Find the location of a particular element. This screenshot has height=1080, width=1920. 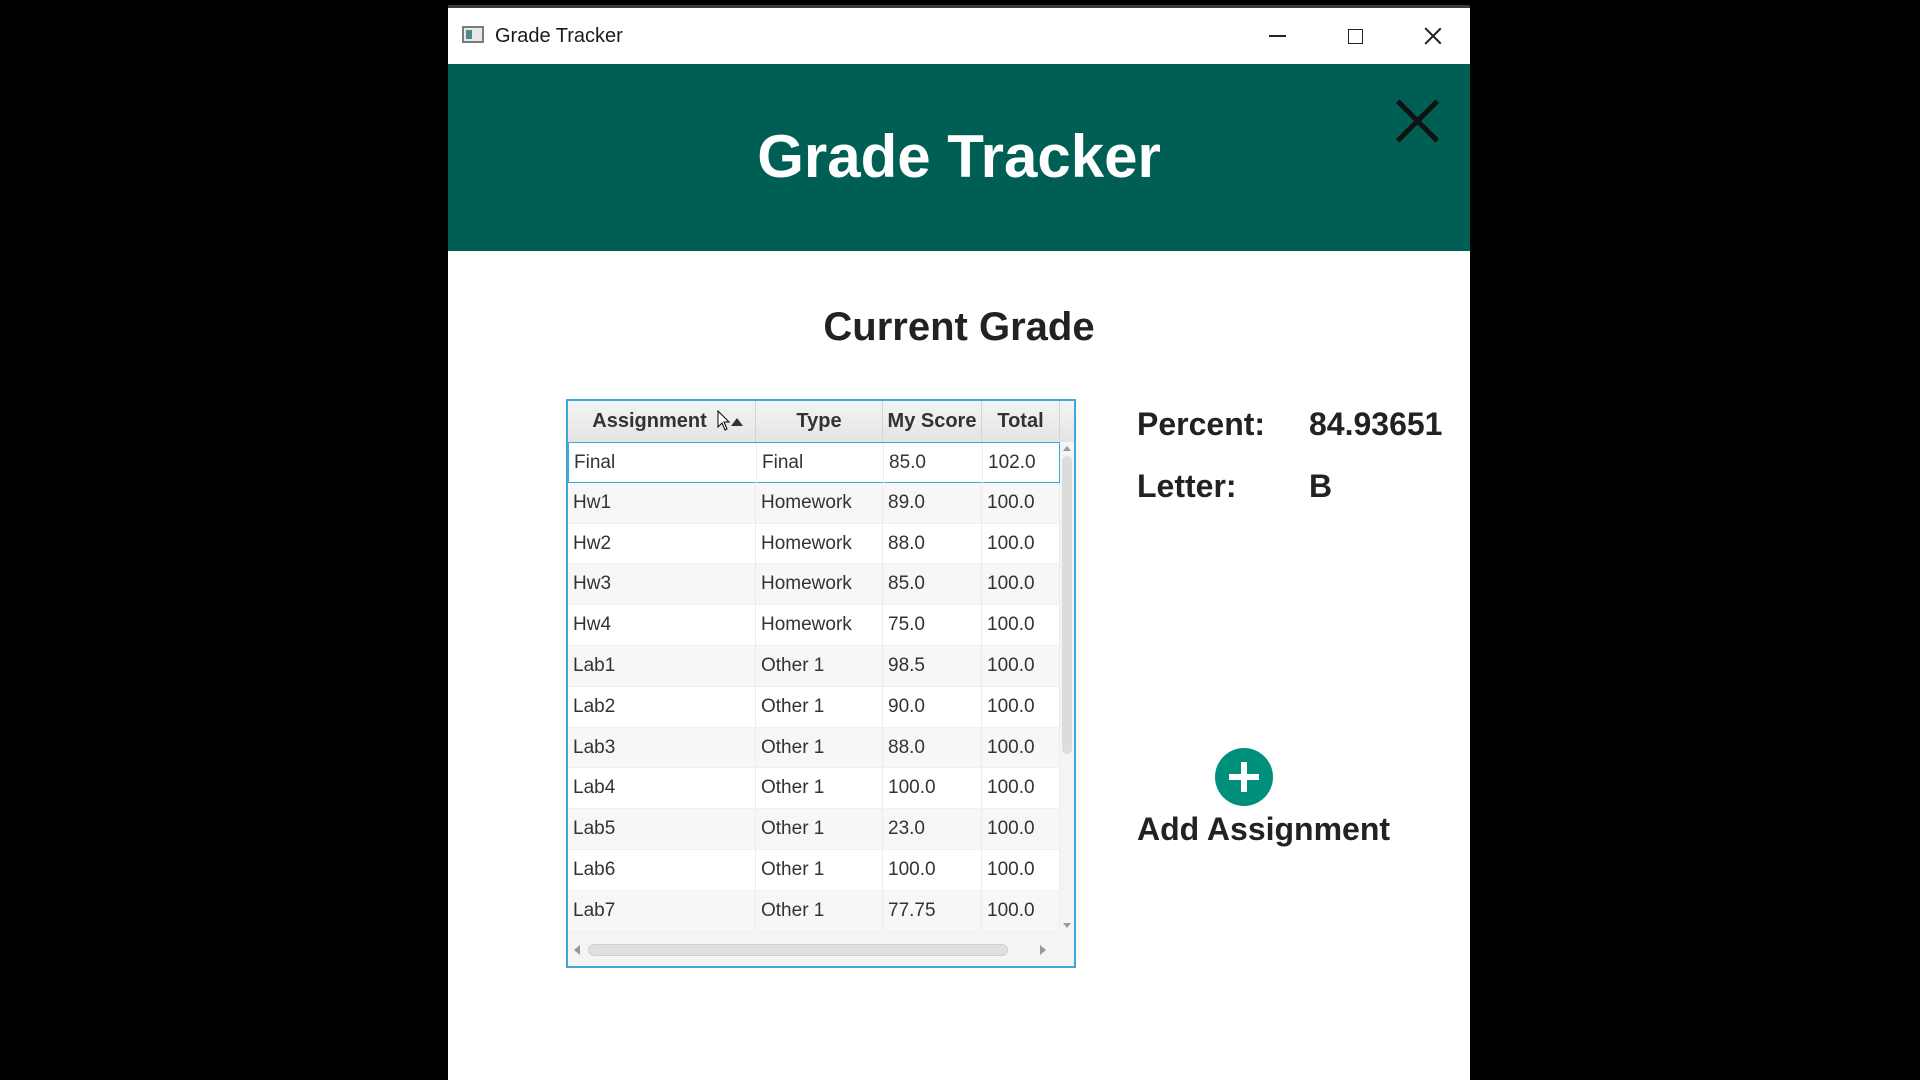

table-header: Assignment Type My Score Total is located at coordinates (821, 422).